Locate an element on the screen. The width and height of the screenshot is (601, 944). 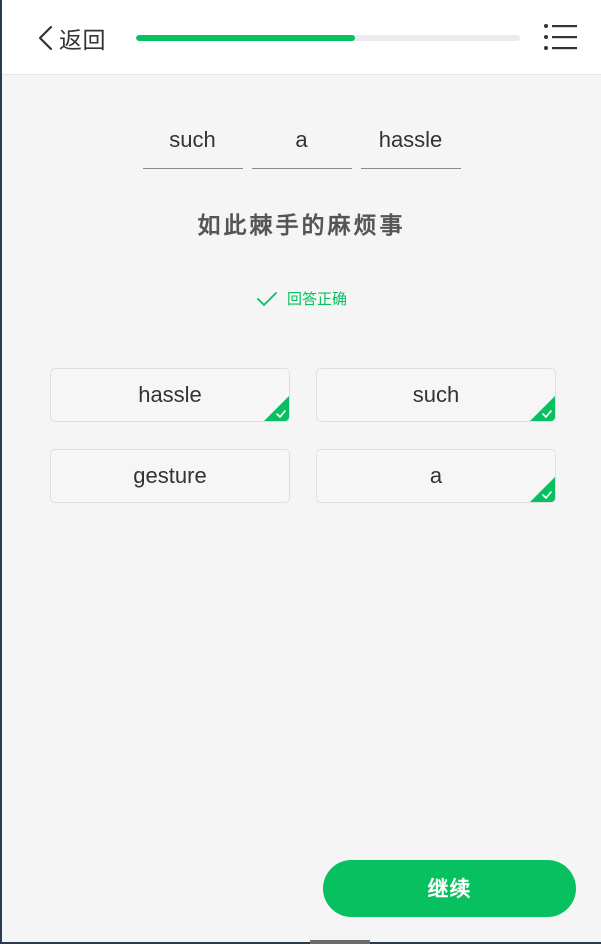
result-status: 回答正确 is located at coordinates (301, 298).